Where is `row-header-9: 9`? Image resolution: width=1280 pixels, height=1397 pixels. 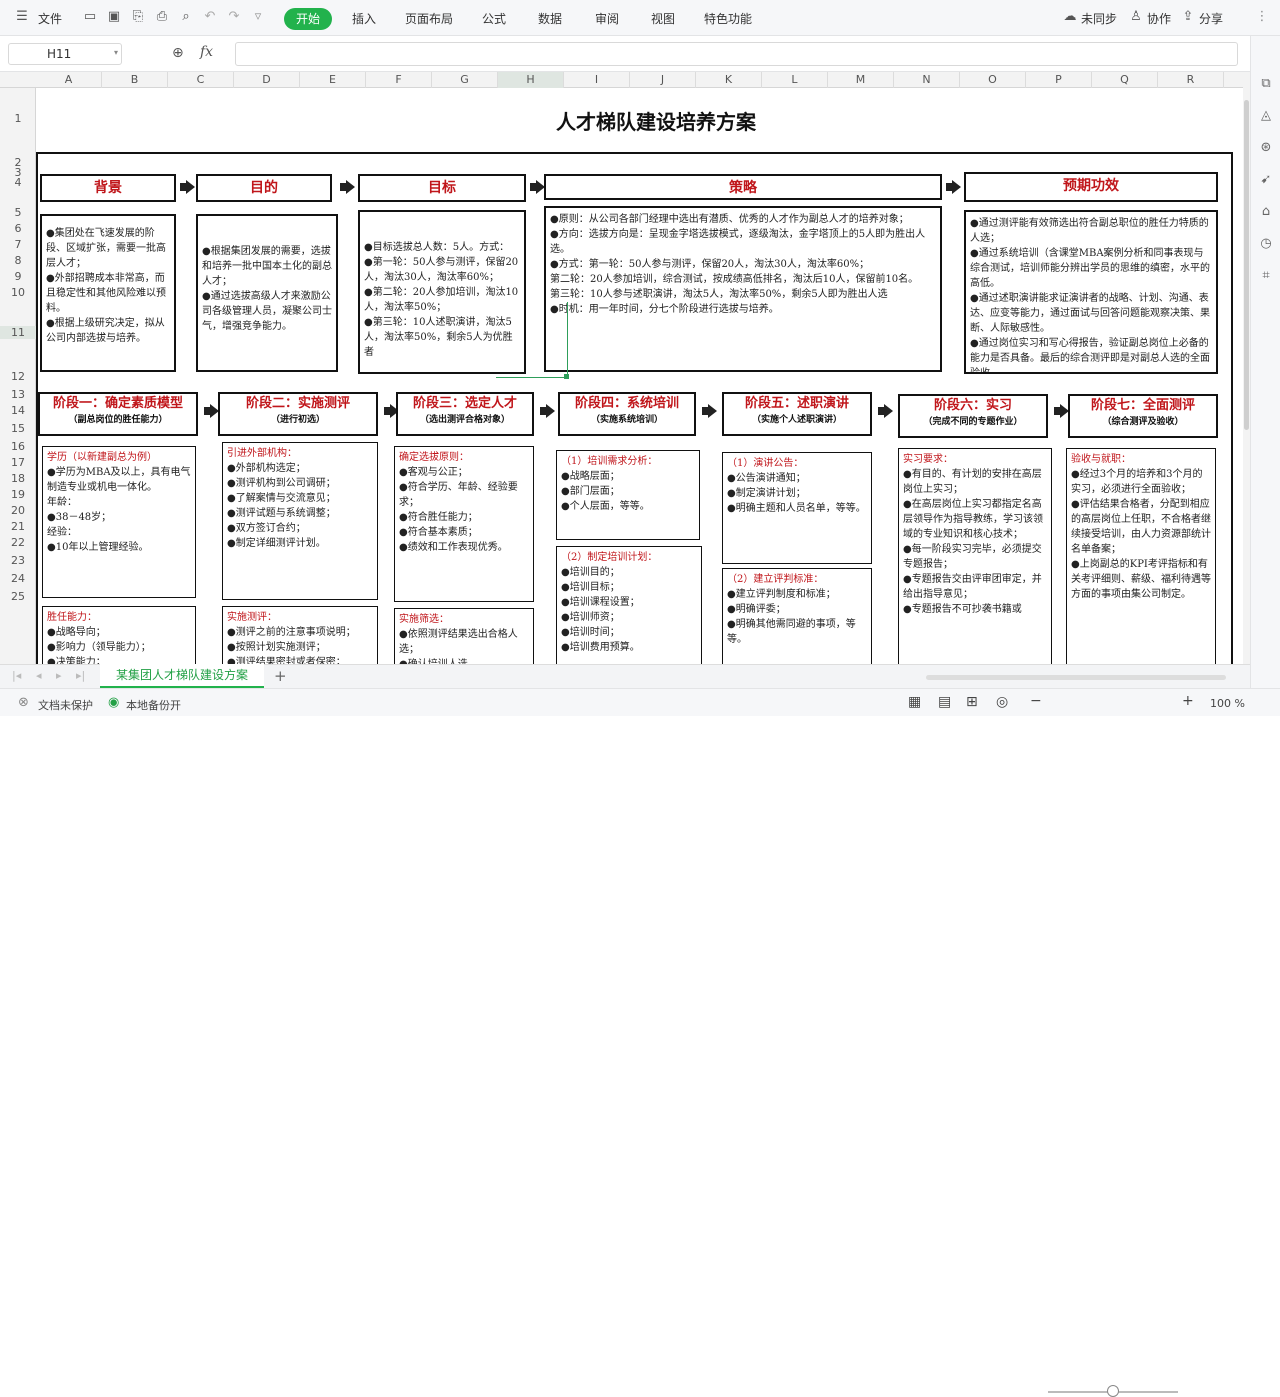 row-header-9: 9 is located at coordinates (18, 276).